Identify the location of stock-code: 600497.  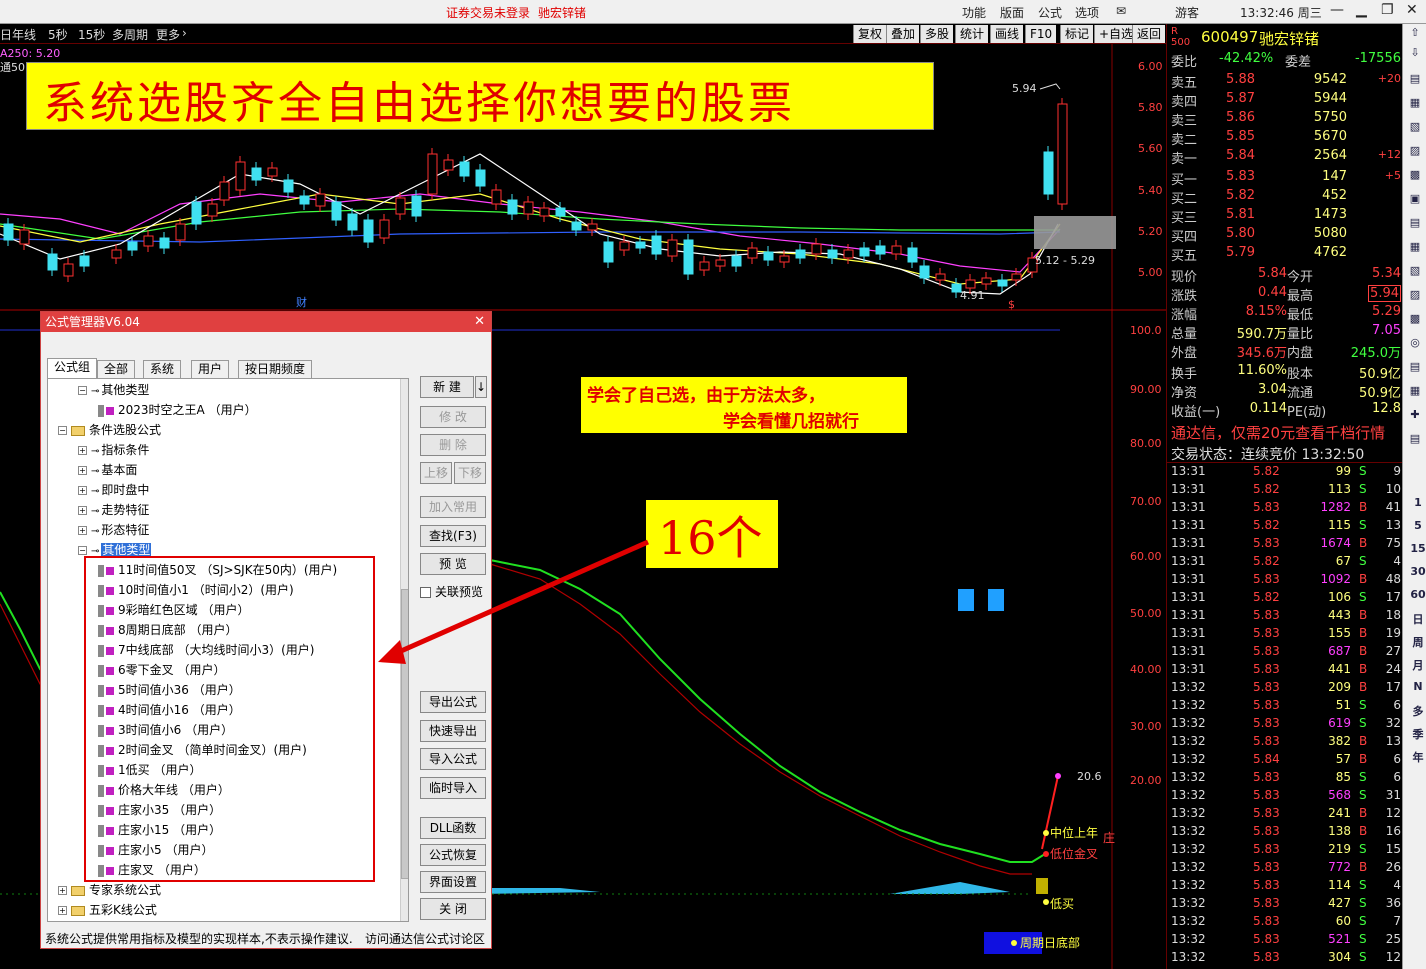
(1230, 37).